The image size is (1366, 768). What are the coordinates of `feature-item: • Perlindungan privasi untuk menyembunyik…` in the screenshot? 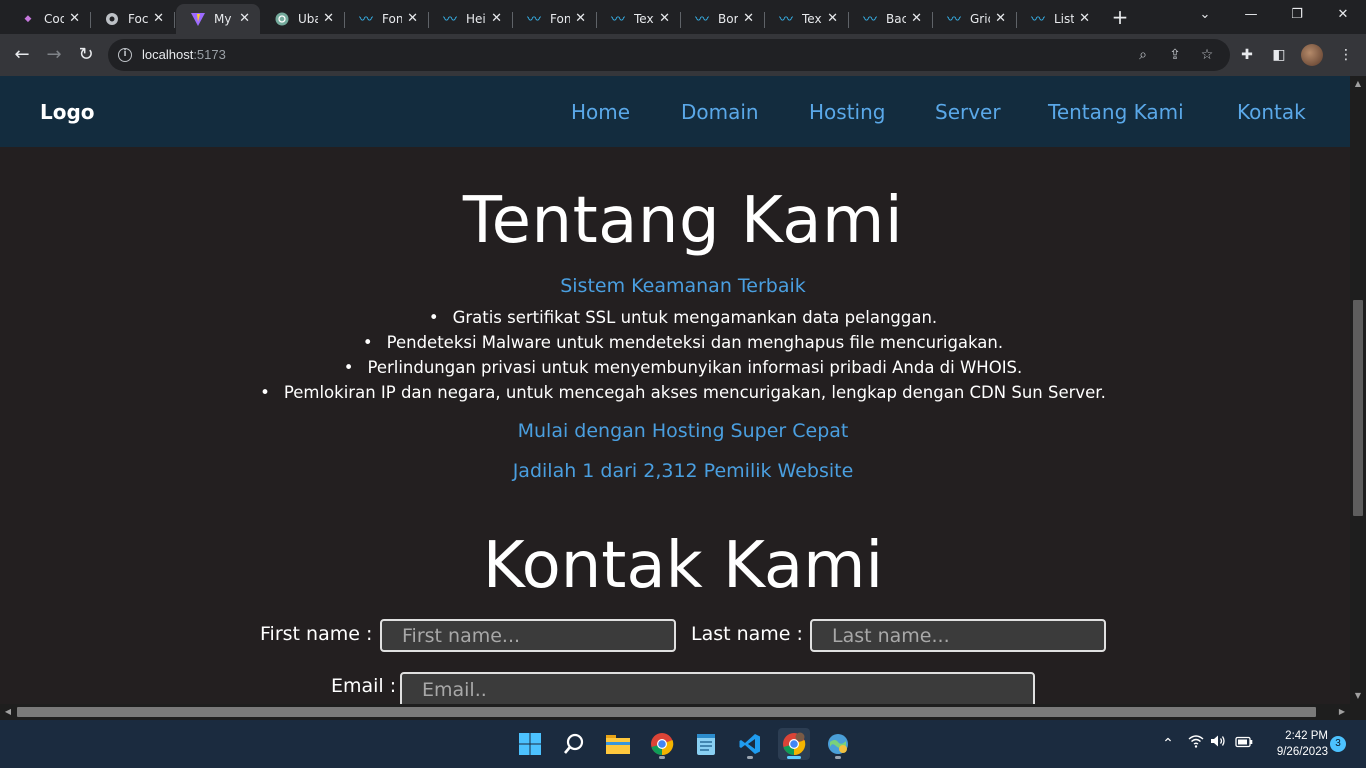 It's located at (683, 367).